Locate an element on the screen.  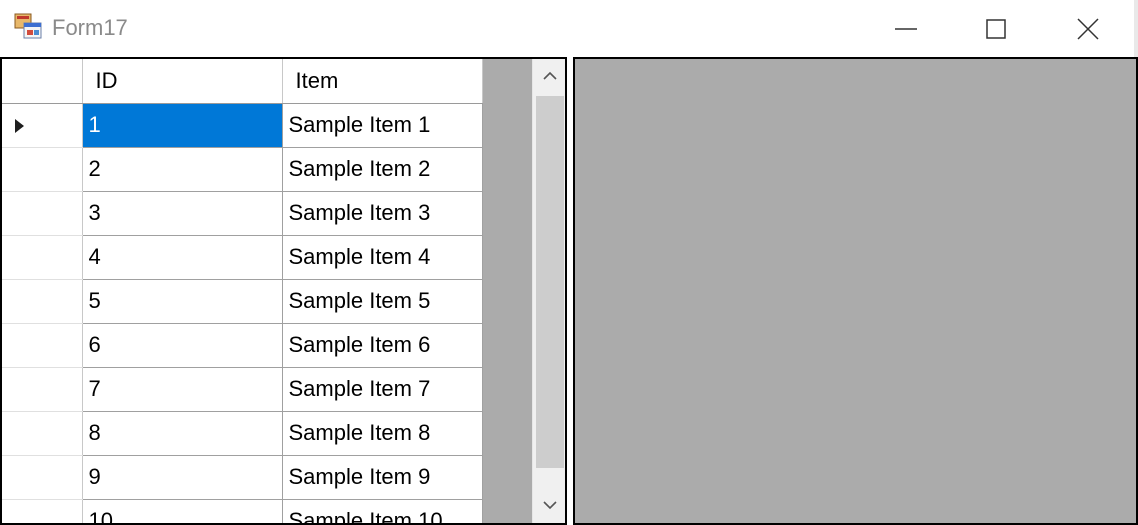
cell-item: Sample Item 7 is located at coordinates (382, 389).